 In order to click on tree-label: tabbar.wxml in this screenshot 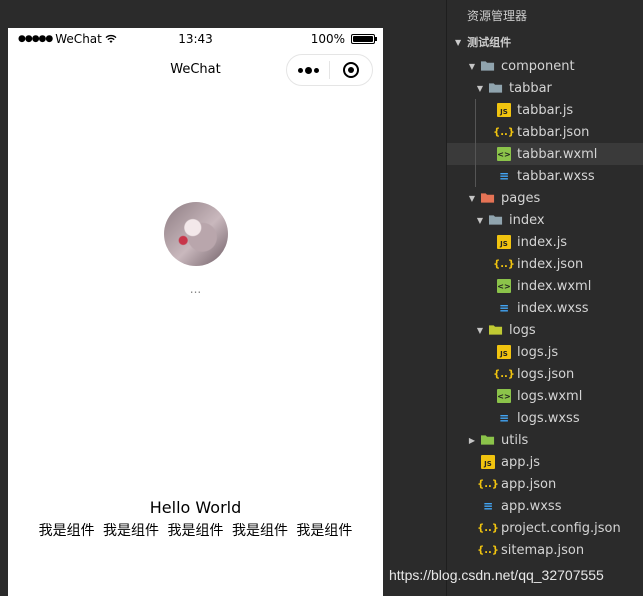, I will do `click(557, 154)`.